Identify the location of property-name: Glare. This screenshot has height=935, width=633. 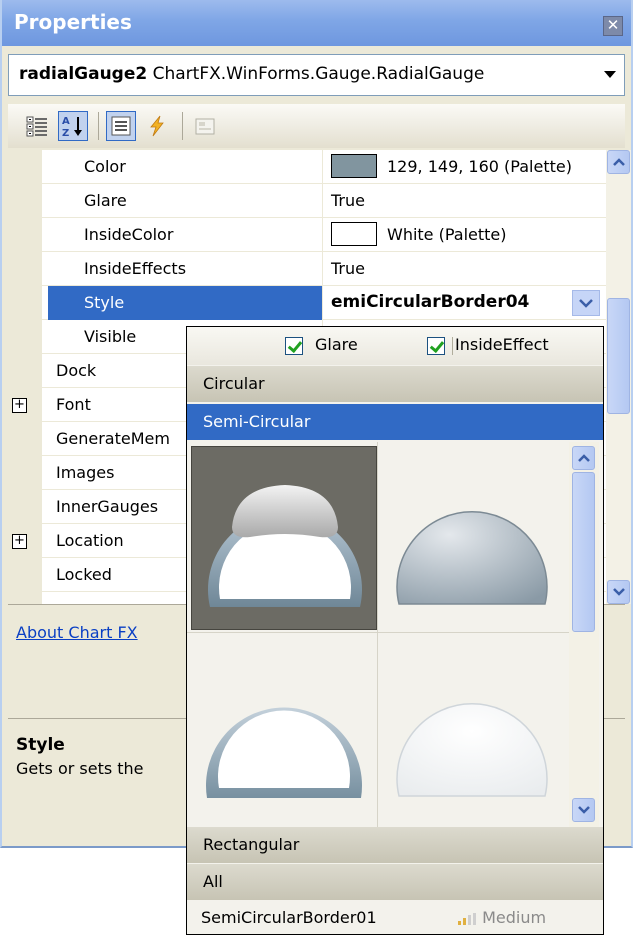
(105, 200).